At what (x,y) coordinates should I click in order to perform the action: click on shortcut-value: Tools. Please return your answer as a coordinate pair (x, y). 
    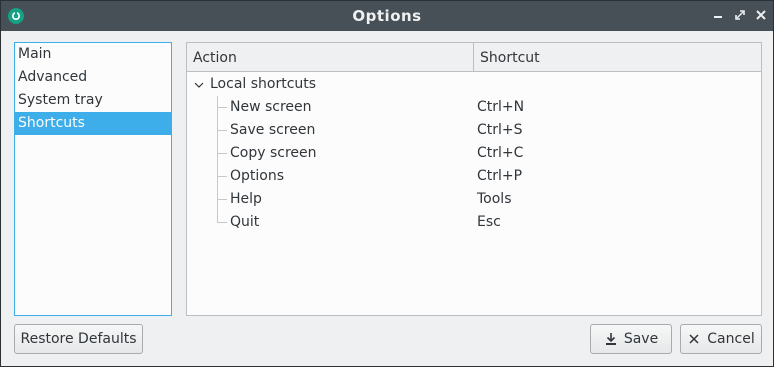
    Looking at the image, I should click on (494, 199).